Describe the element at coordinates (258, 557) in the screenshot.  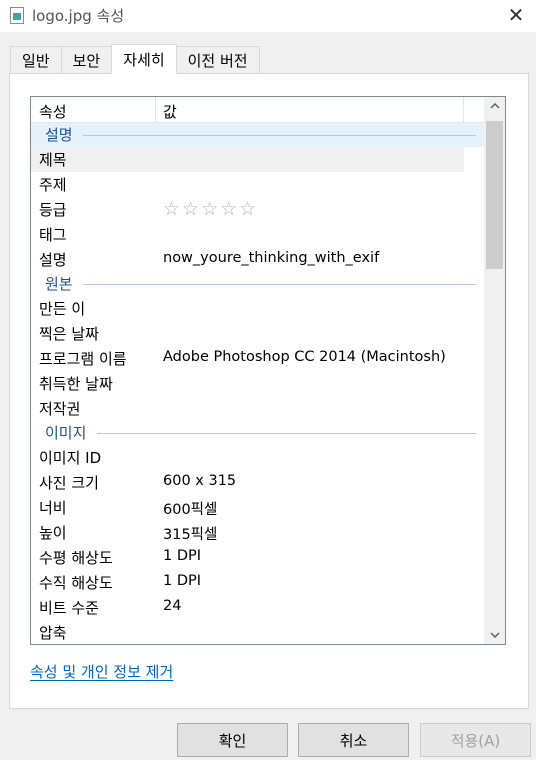
I see `list-item: 수평 해상도 1 DPI` at that location.